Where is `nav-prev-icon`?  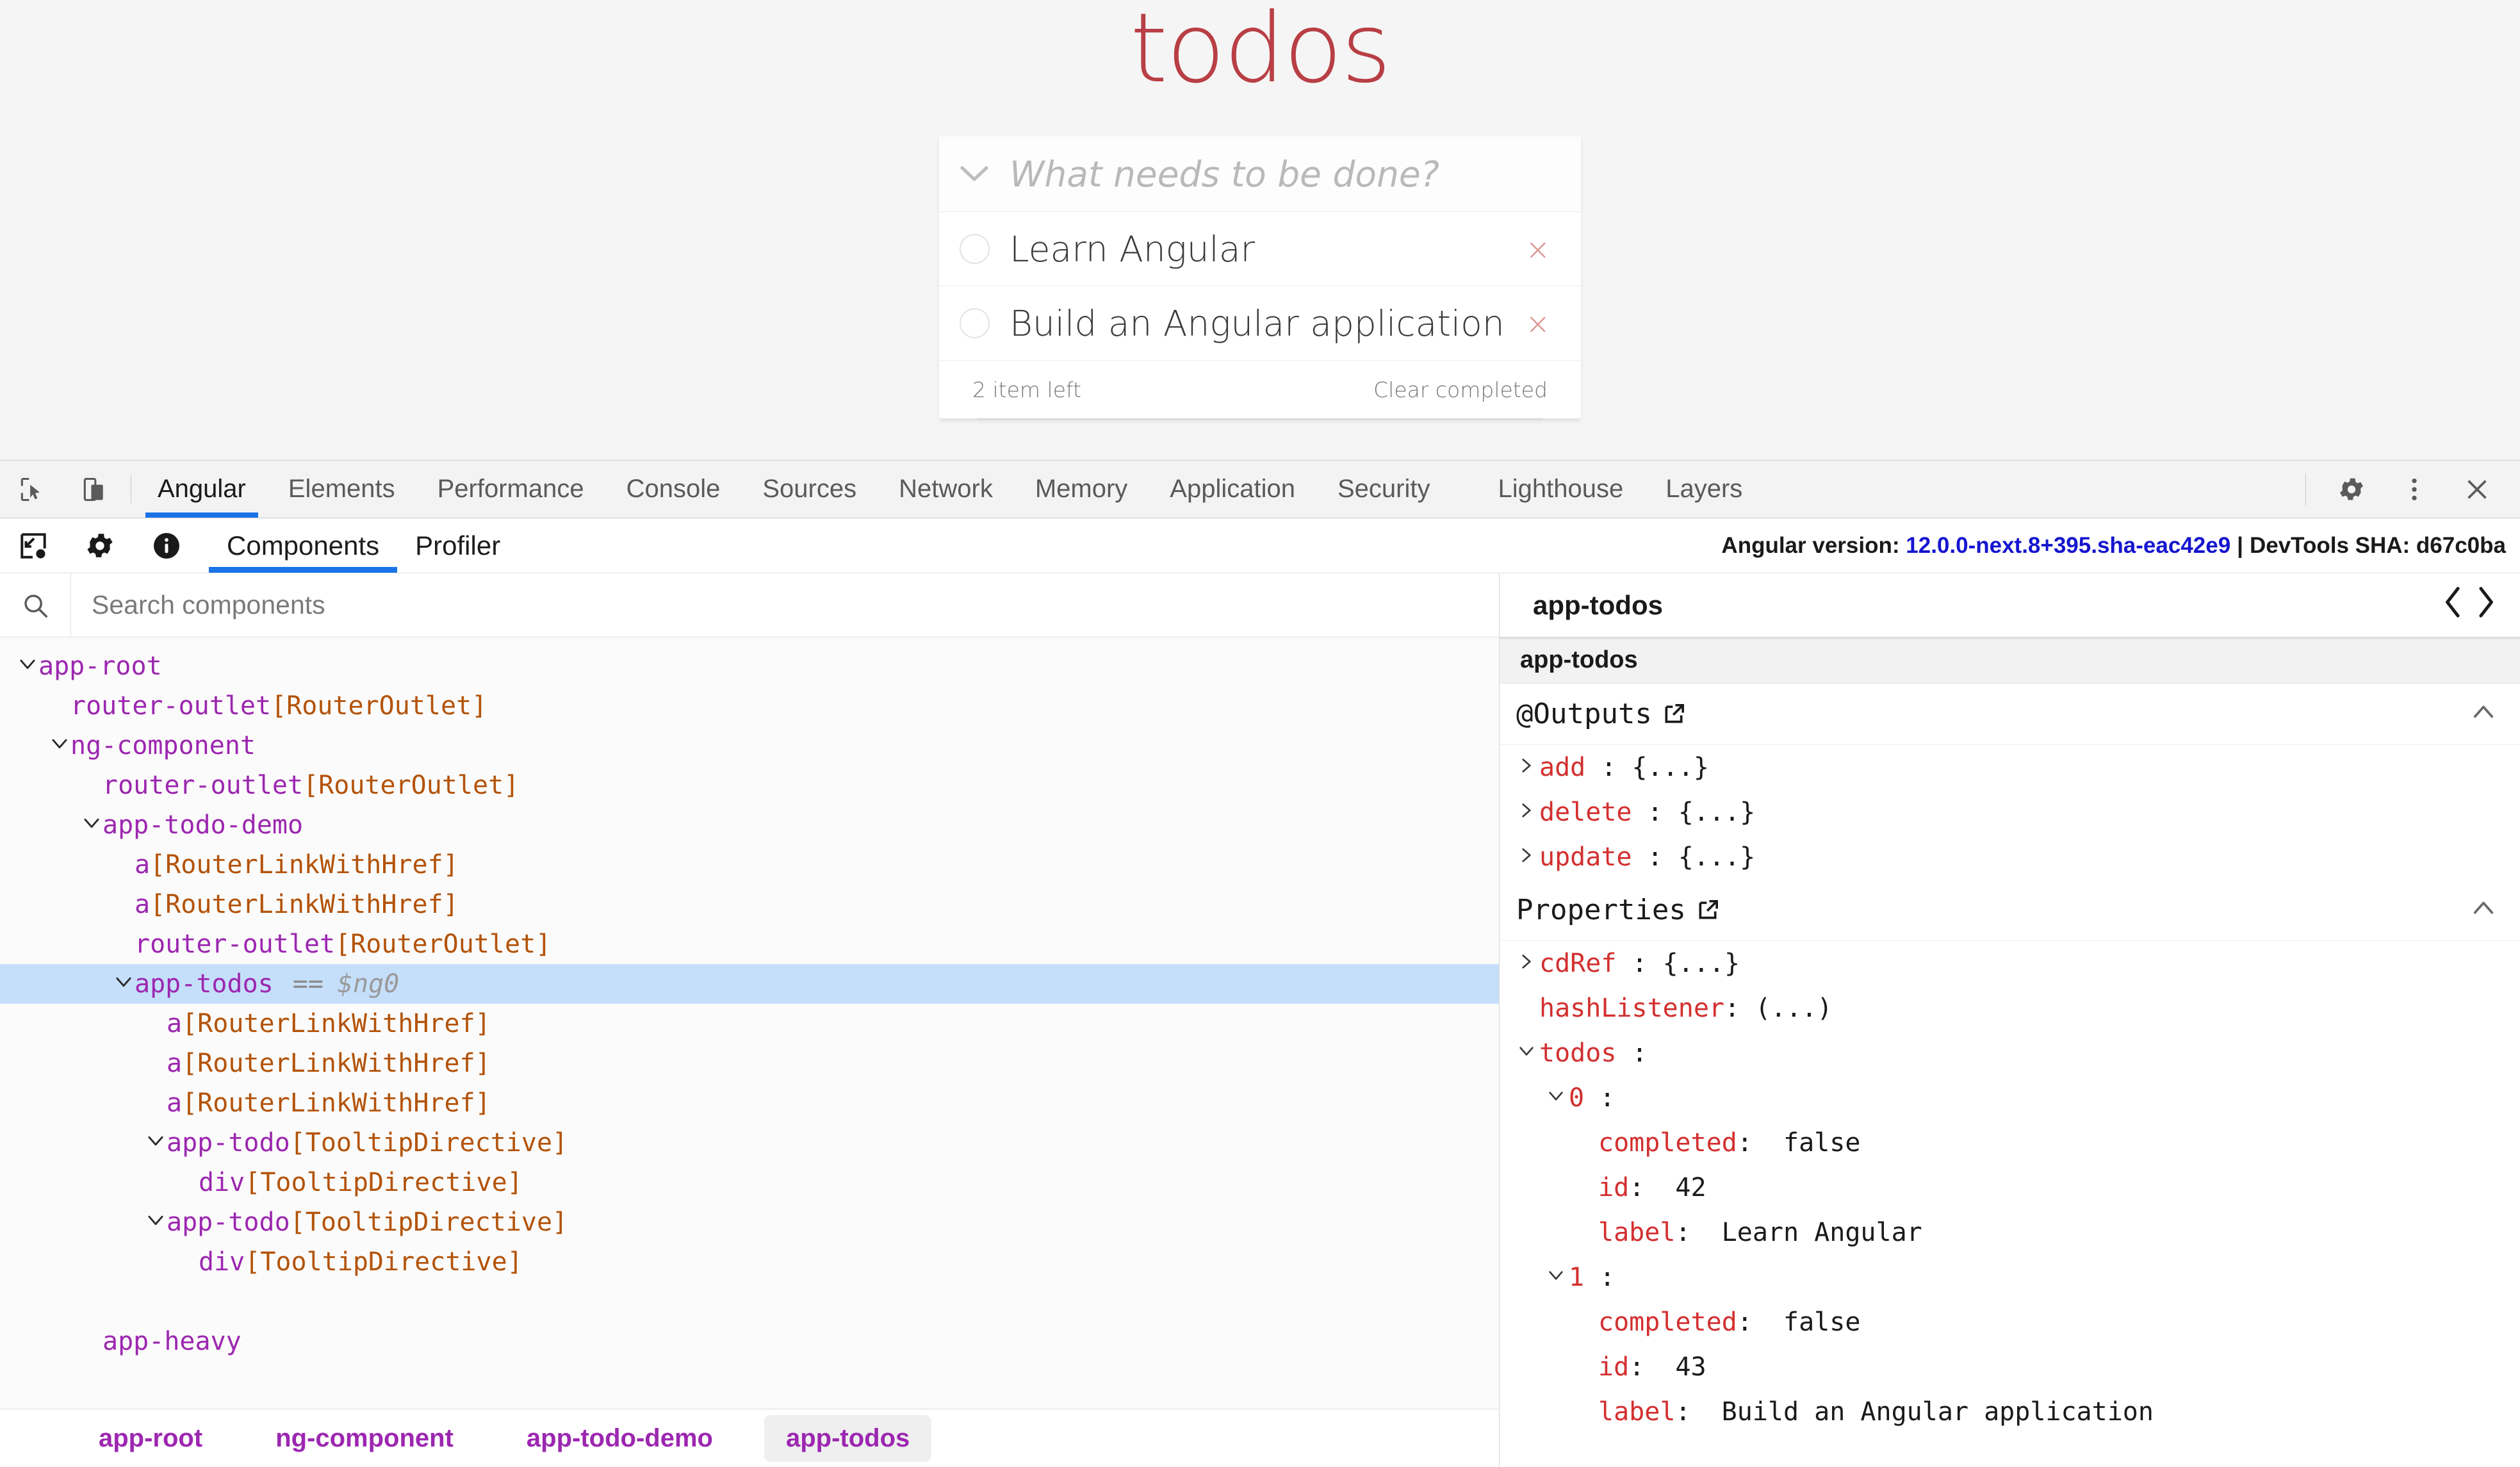
nav-prev-icon is located at coordinates (2453, 605).